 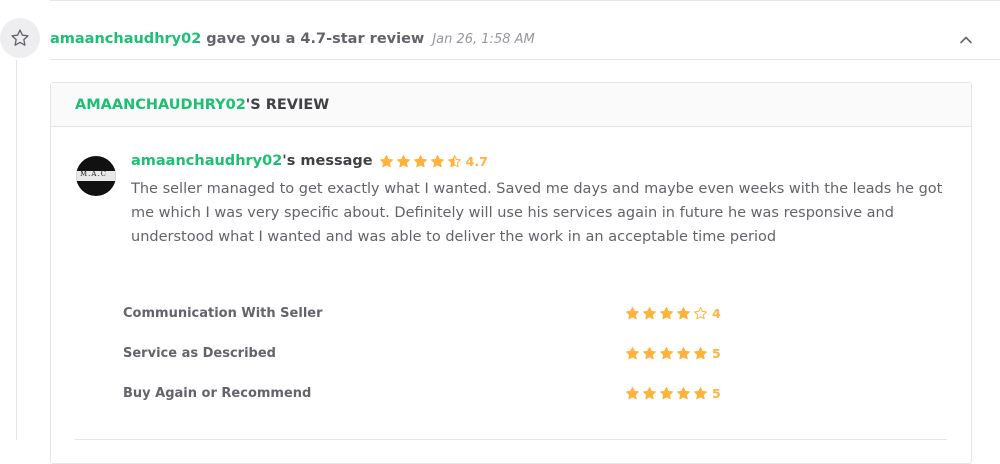 What do you see at coordinates (716, 313) in the screenshot?
I see `rating-value: 4` at bounding box center [716, 313].